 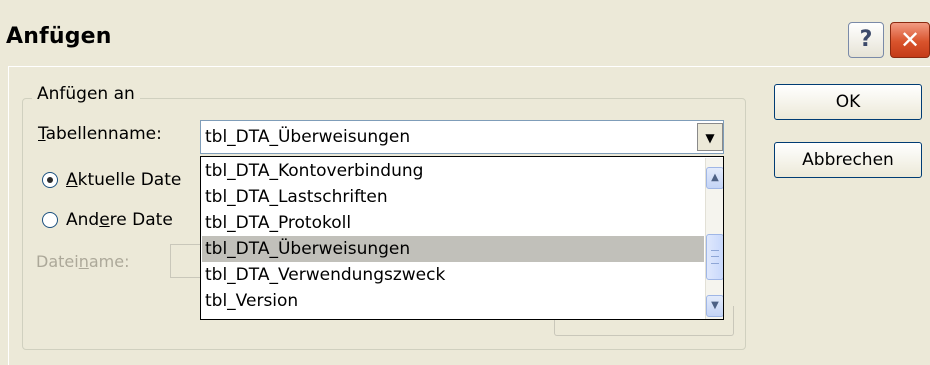 I want to click on list-item-selected: tbl_DTA_Überweisungen, so click(x=453, y=249).